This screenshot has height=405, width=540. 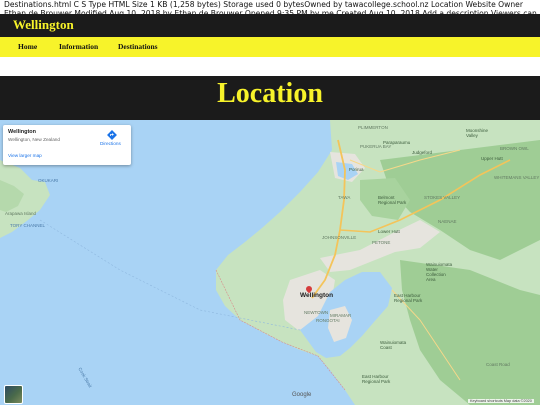 What do you see at coordinates (492, 158) in the screenshot?
I see `map-label-upper-hutt: Upper Hutt` at bounding box center [492, 158].